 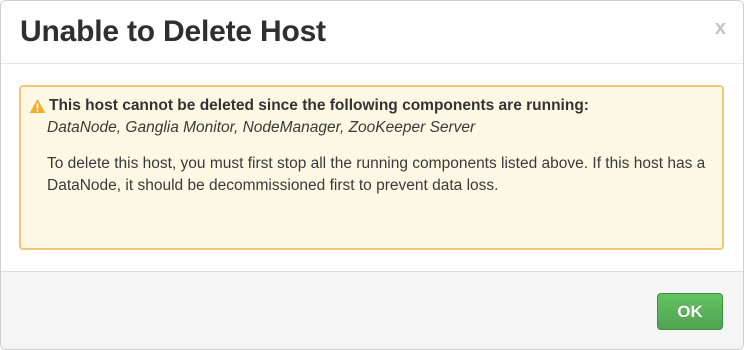 I want to click on ok-button: OK, so click(x=690, y=311).